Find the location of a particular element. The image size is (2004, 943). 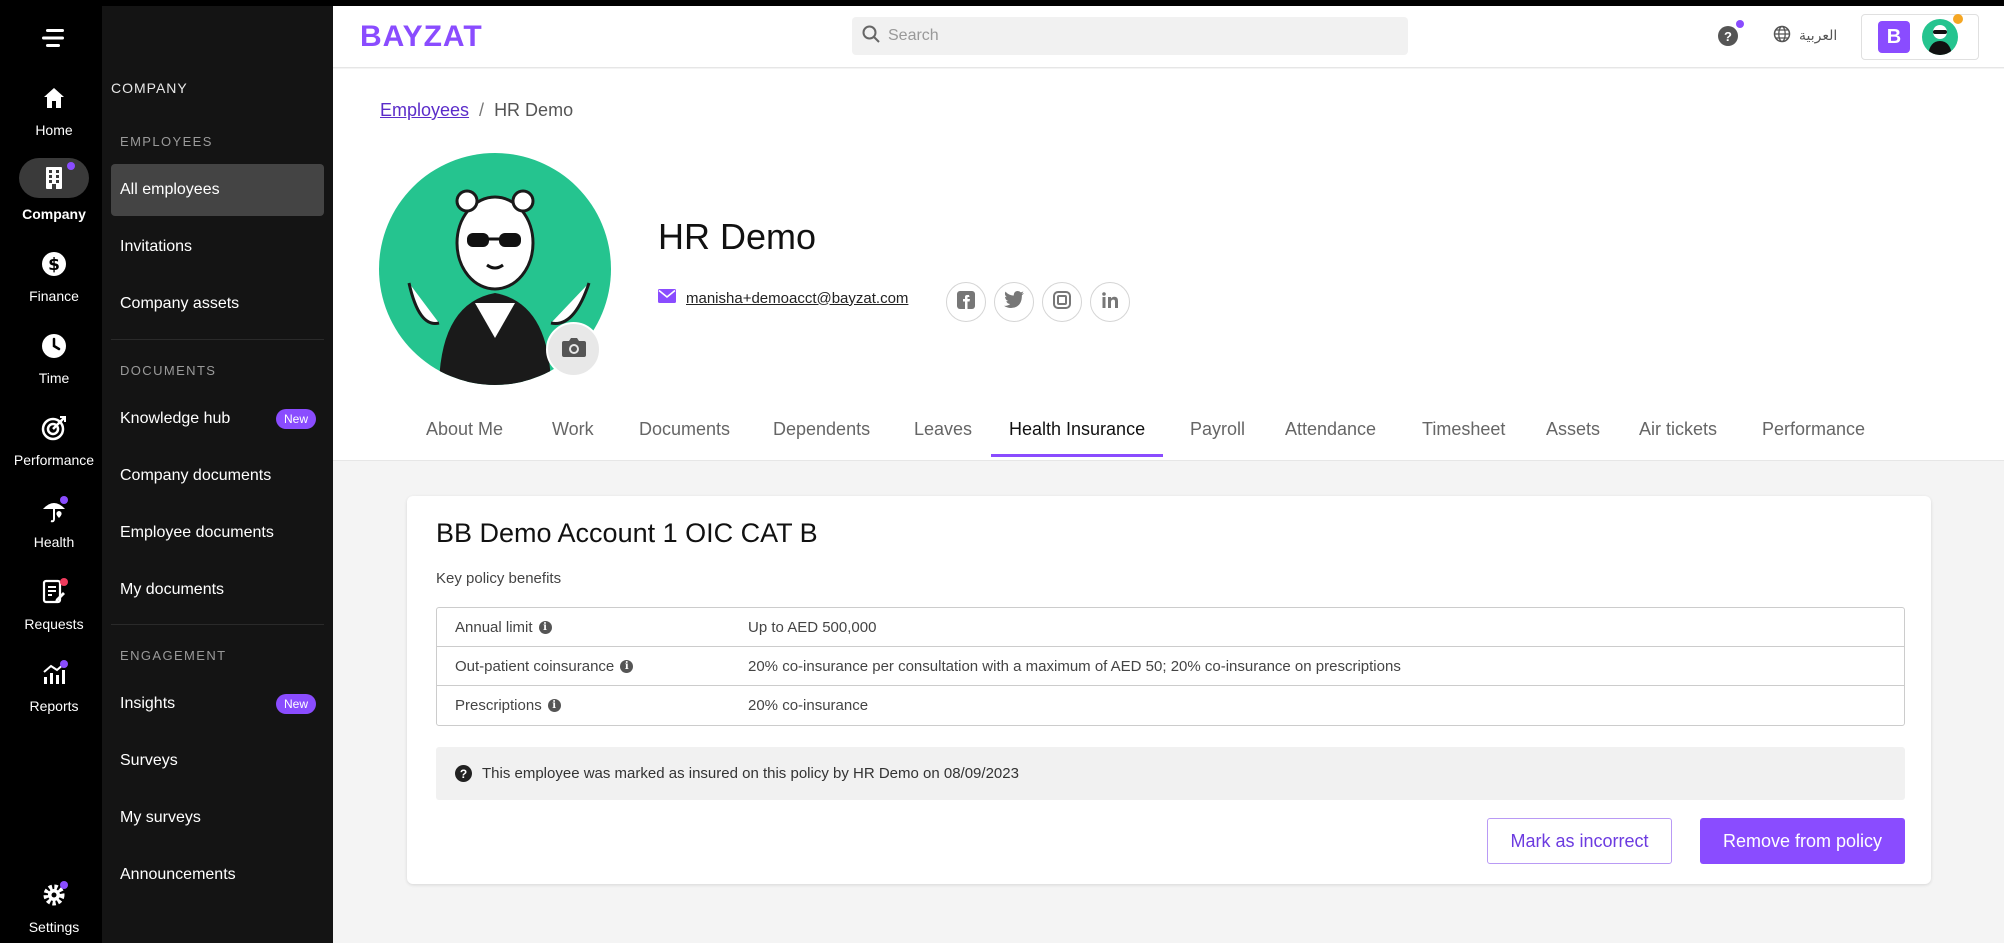

facebook-icon is located at coordinates (966, 302).